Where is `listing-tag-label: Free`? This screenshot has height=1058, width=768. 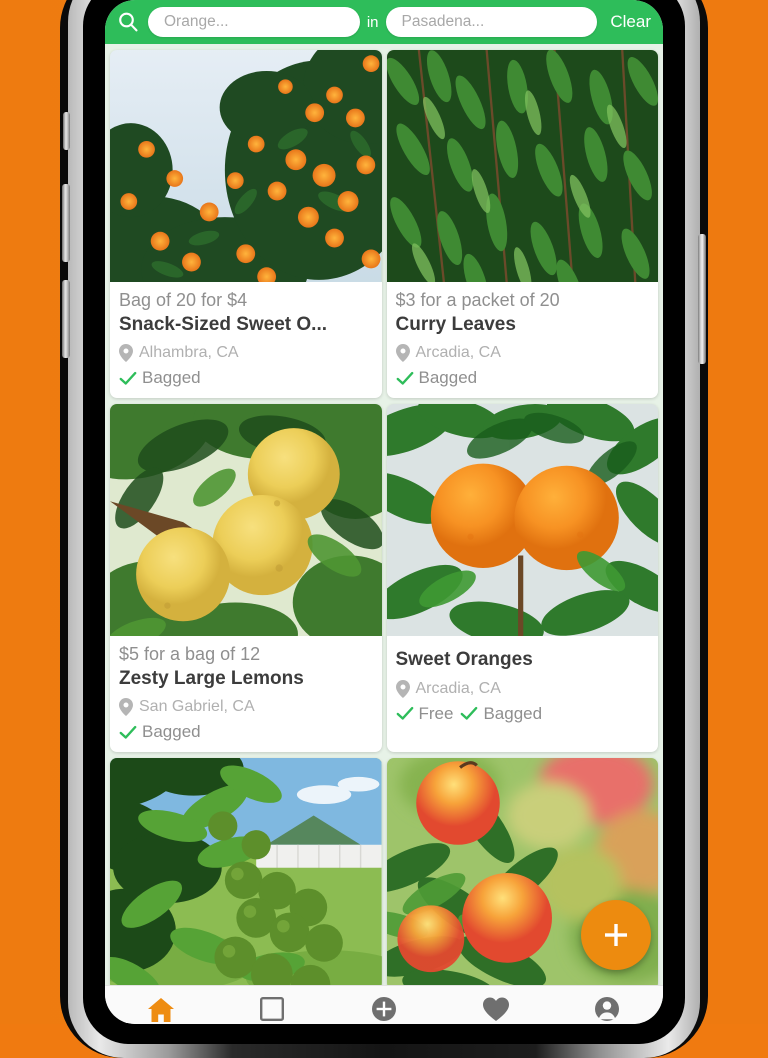 listing-tag-label: Free is located at coordinates (436, 714).